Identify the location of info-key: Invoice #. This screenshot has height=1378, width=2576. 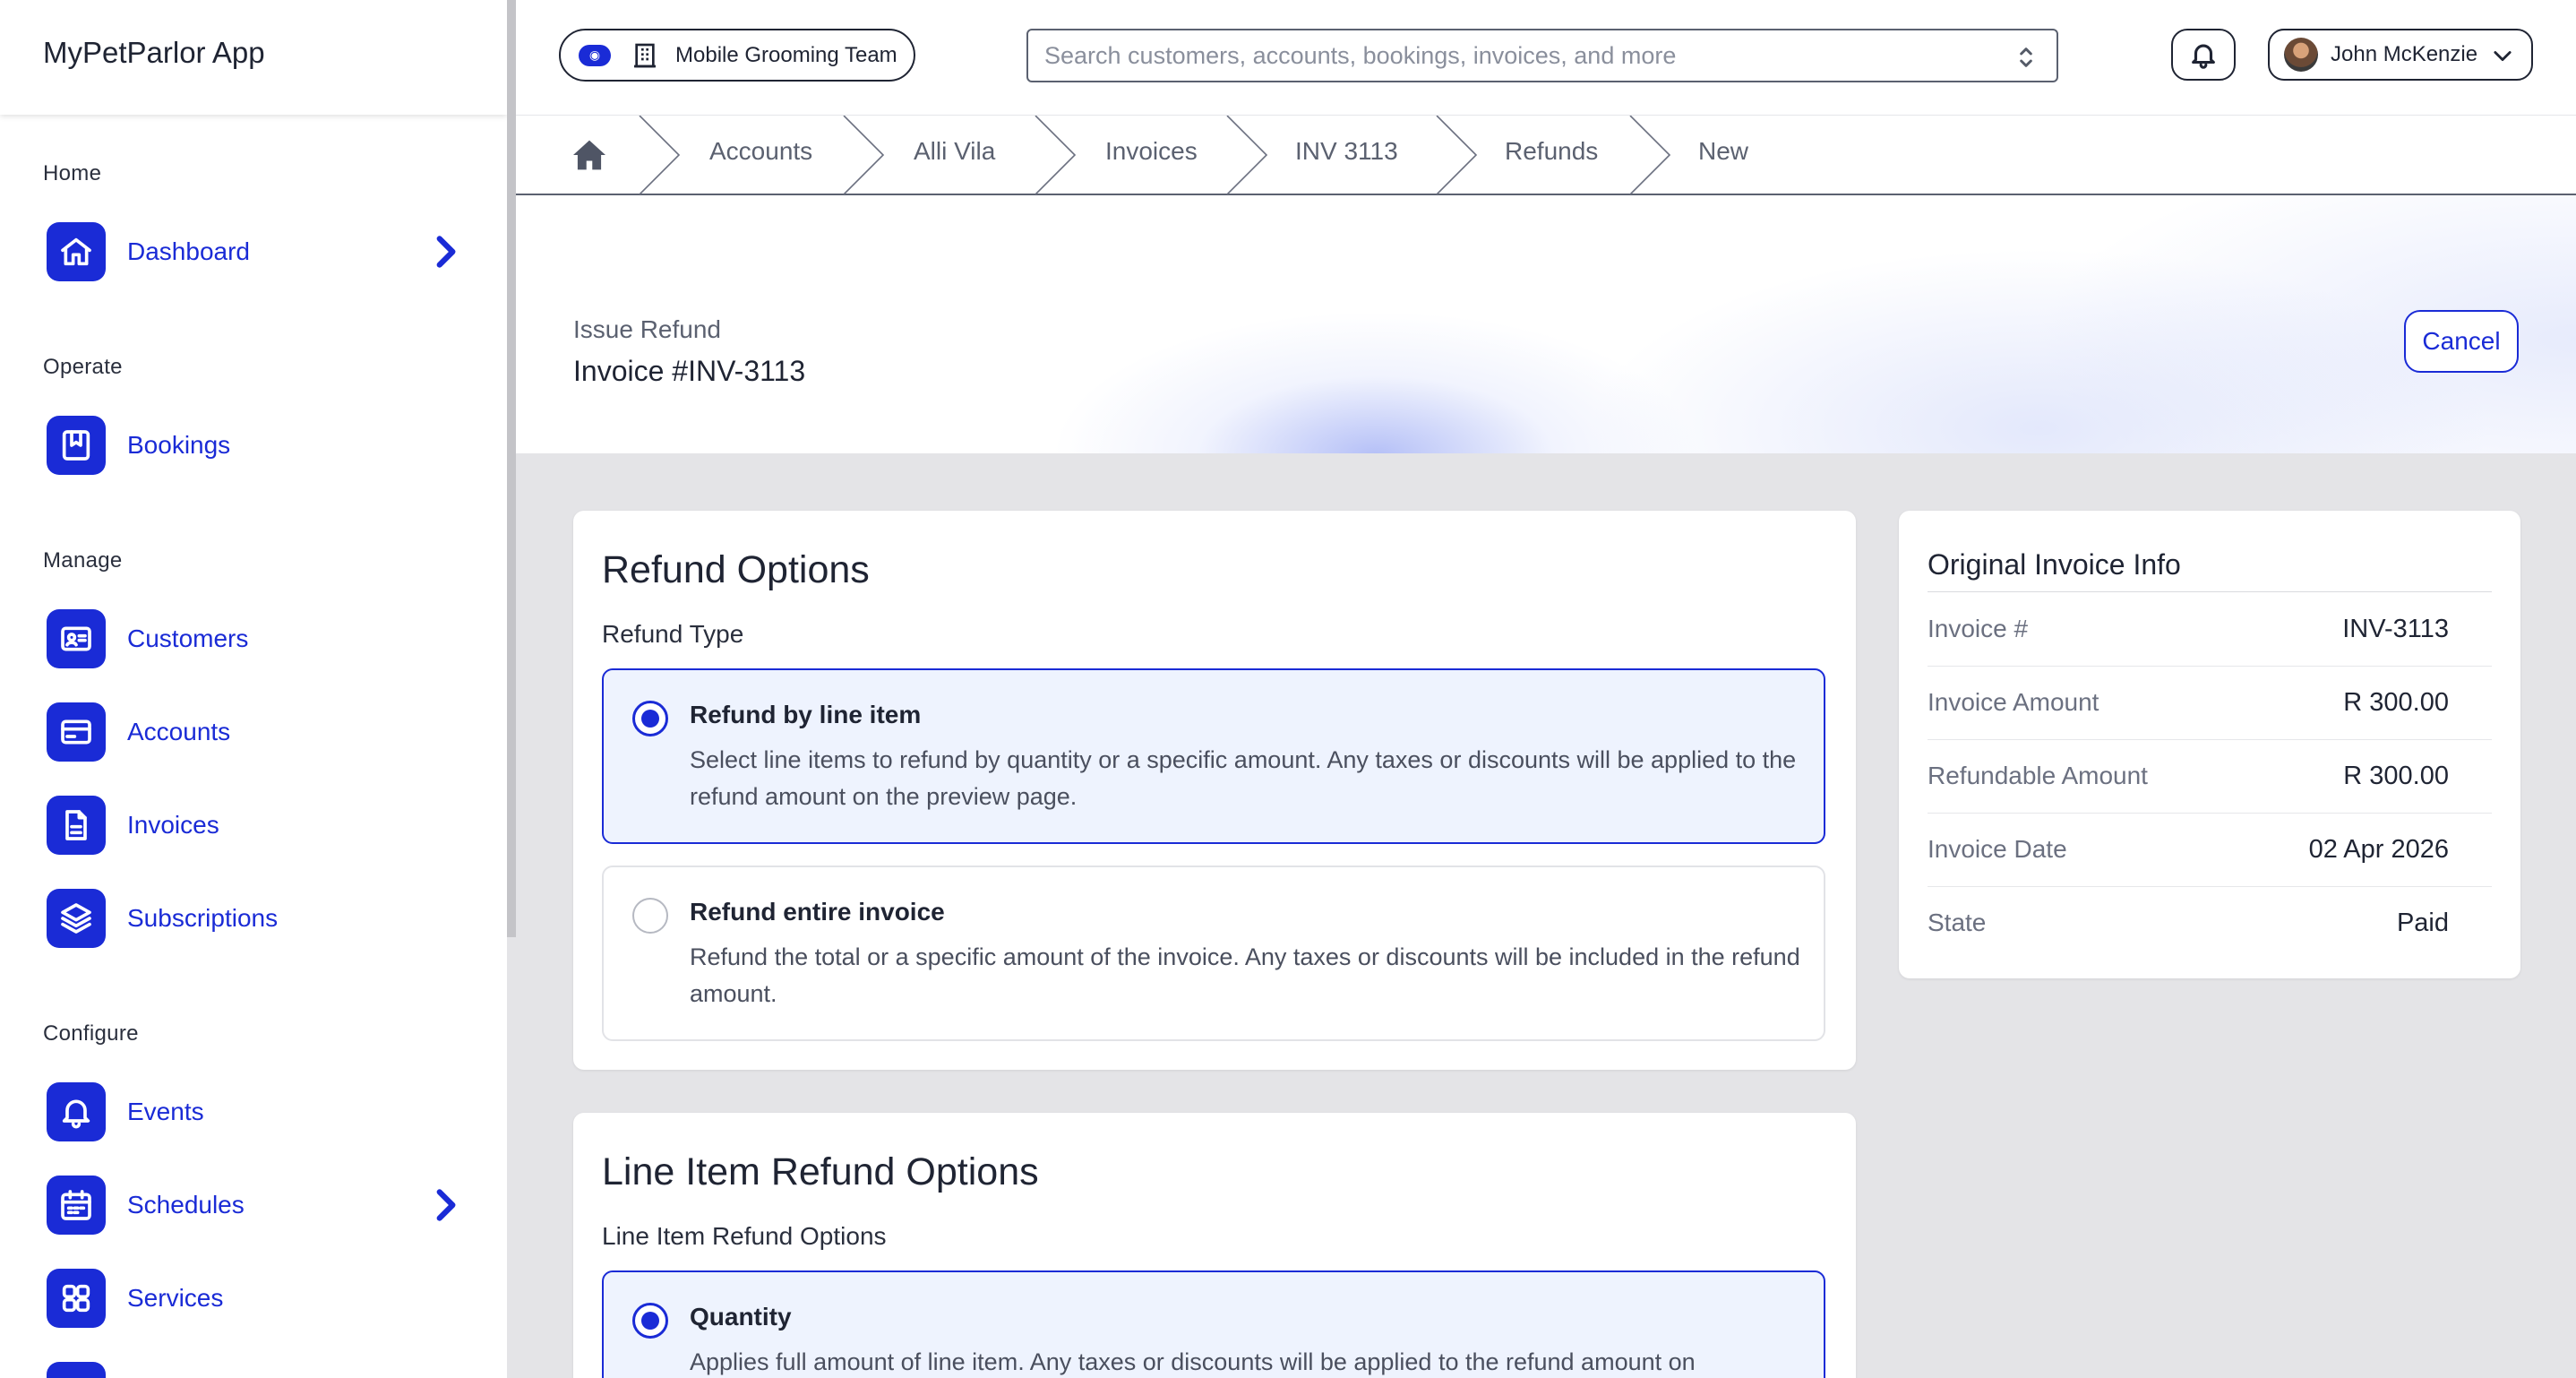
(1978, 628).